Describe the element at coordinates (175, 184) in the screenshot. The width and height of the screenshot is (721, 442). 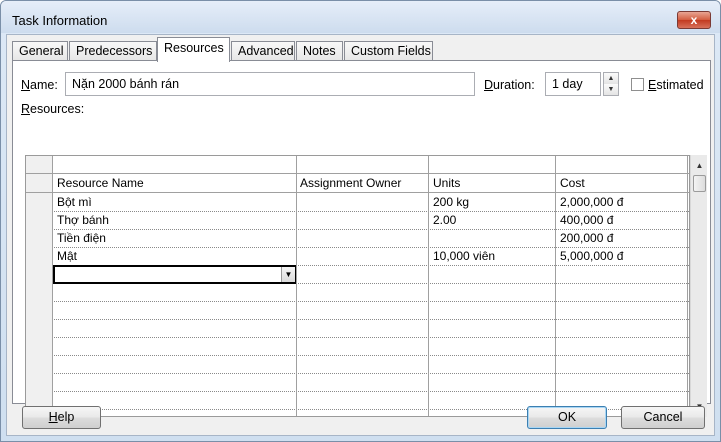
I see `col-header-resource-name: Resource Name` at that location.